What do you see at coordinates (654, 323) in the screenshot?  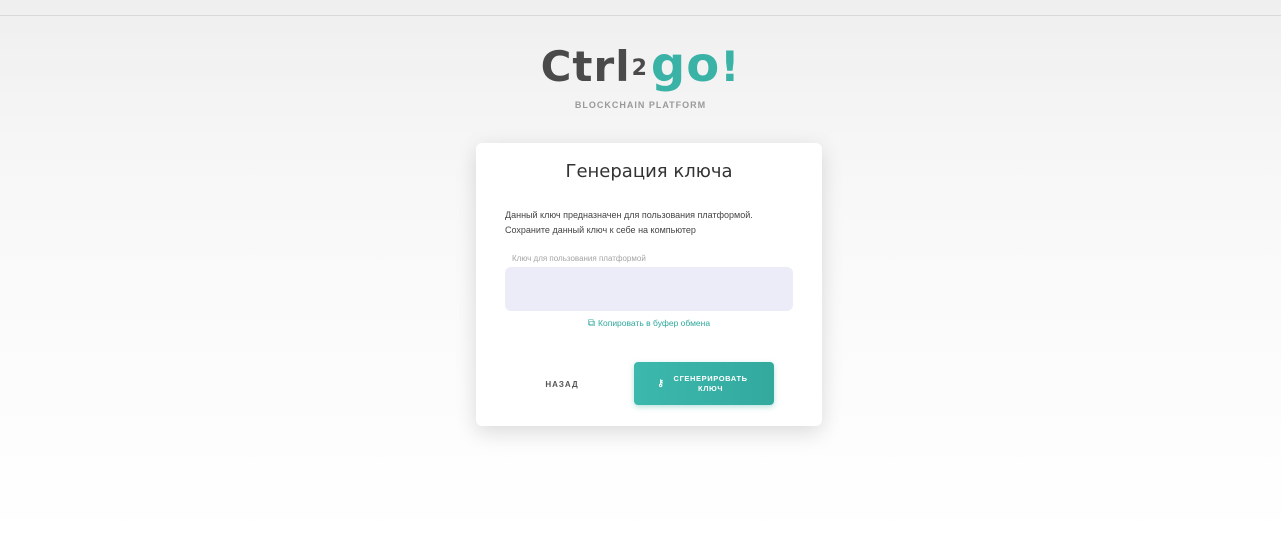 I see `copy-link-label: Копировать в буфер обмена` at bounding box center [654, 323].